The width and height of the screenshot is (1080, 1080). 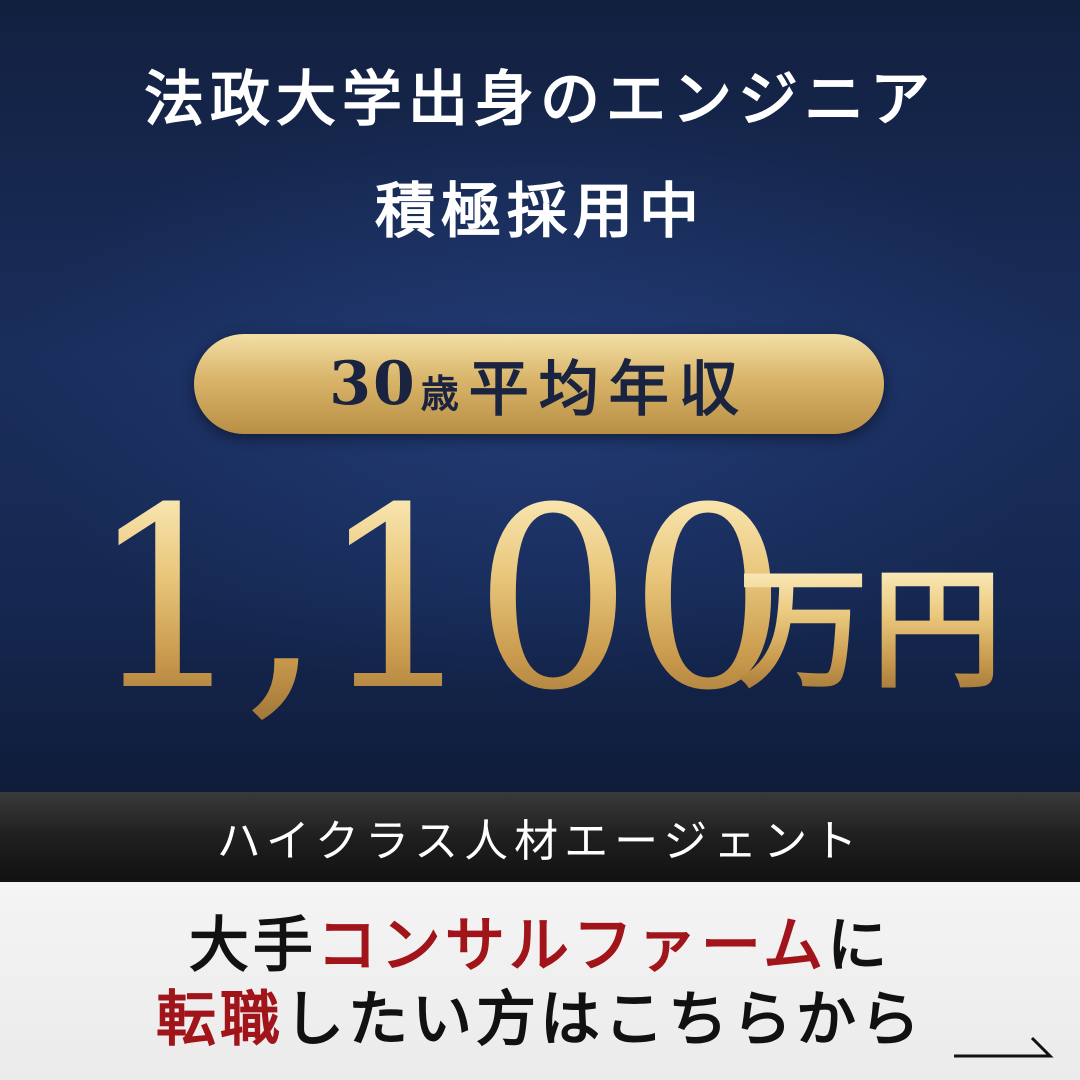 I want to click on cta-line-1: 大手コンサルファームに, so click(x=540, y=946).